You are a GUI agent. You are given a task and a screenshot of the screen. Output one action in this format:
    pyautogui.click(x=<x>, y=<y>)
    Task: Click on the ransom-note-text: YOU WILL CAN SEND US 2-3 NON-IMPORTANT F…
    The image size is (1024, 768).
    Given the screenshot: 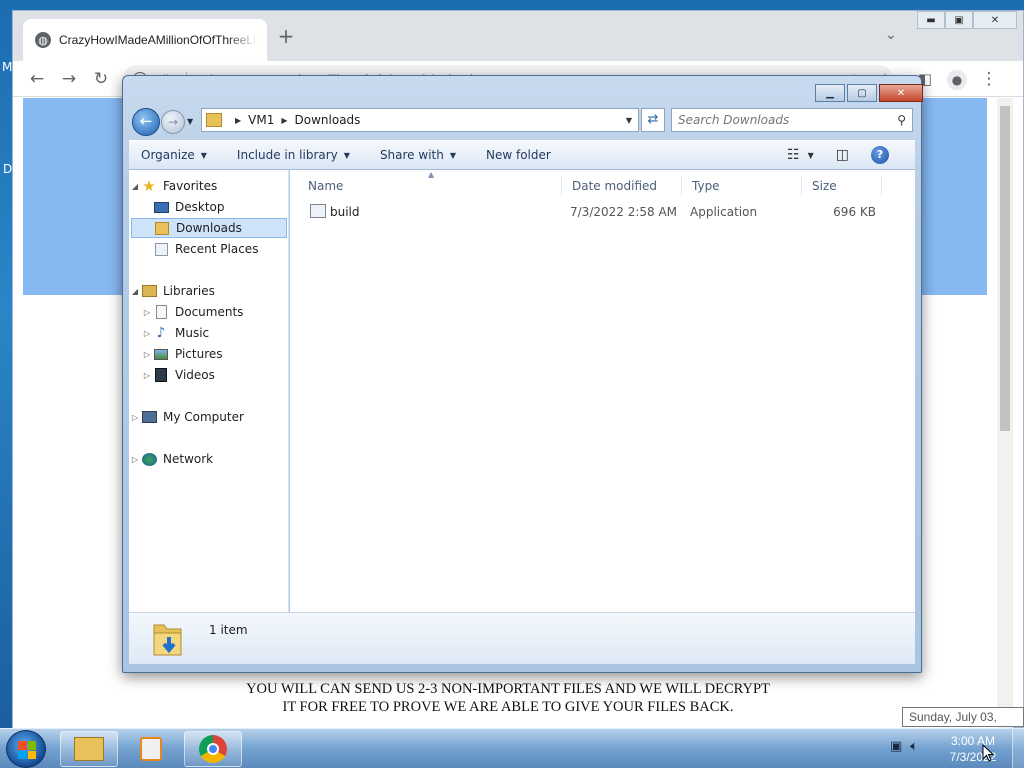 What is the action you would take?
    pyautogui.click(x=508, y=698)
    